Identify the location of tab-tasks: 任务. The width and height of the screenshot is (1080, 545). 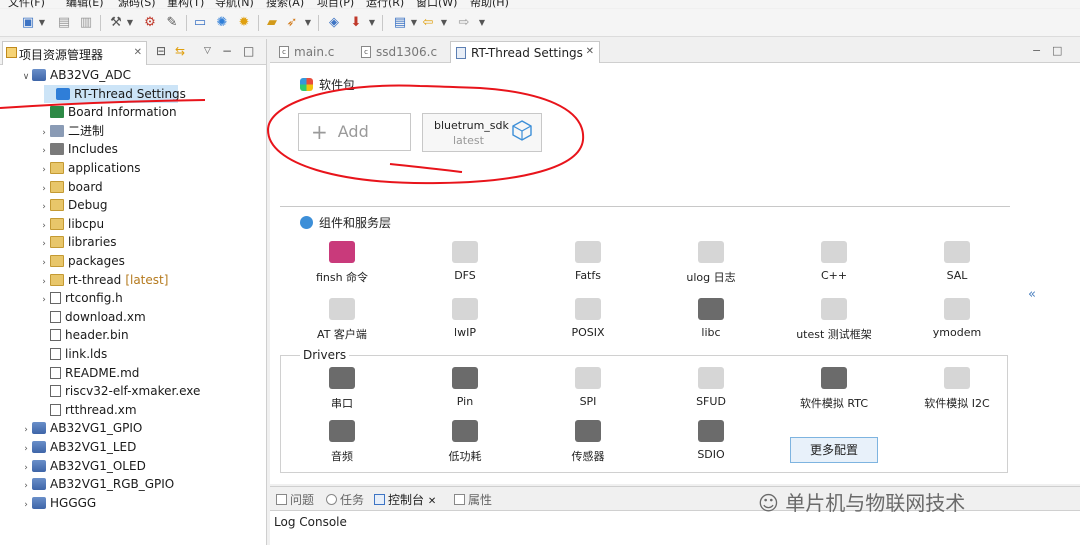
(345, 499).